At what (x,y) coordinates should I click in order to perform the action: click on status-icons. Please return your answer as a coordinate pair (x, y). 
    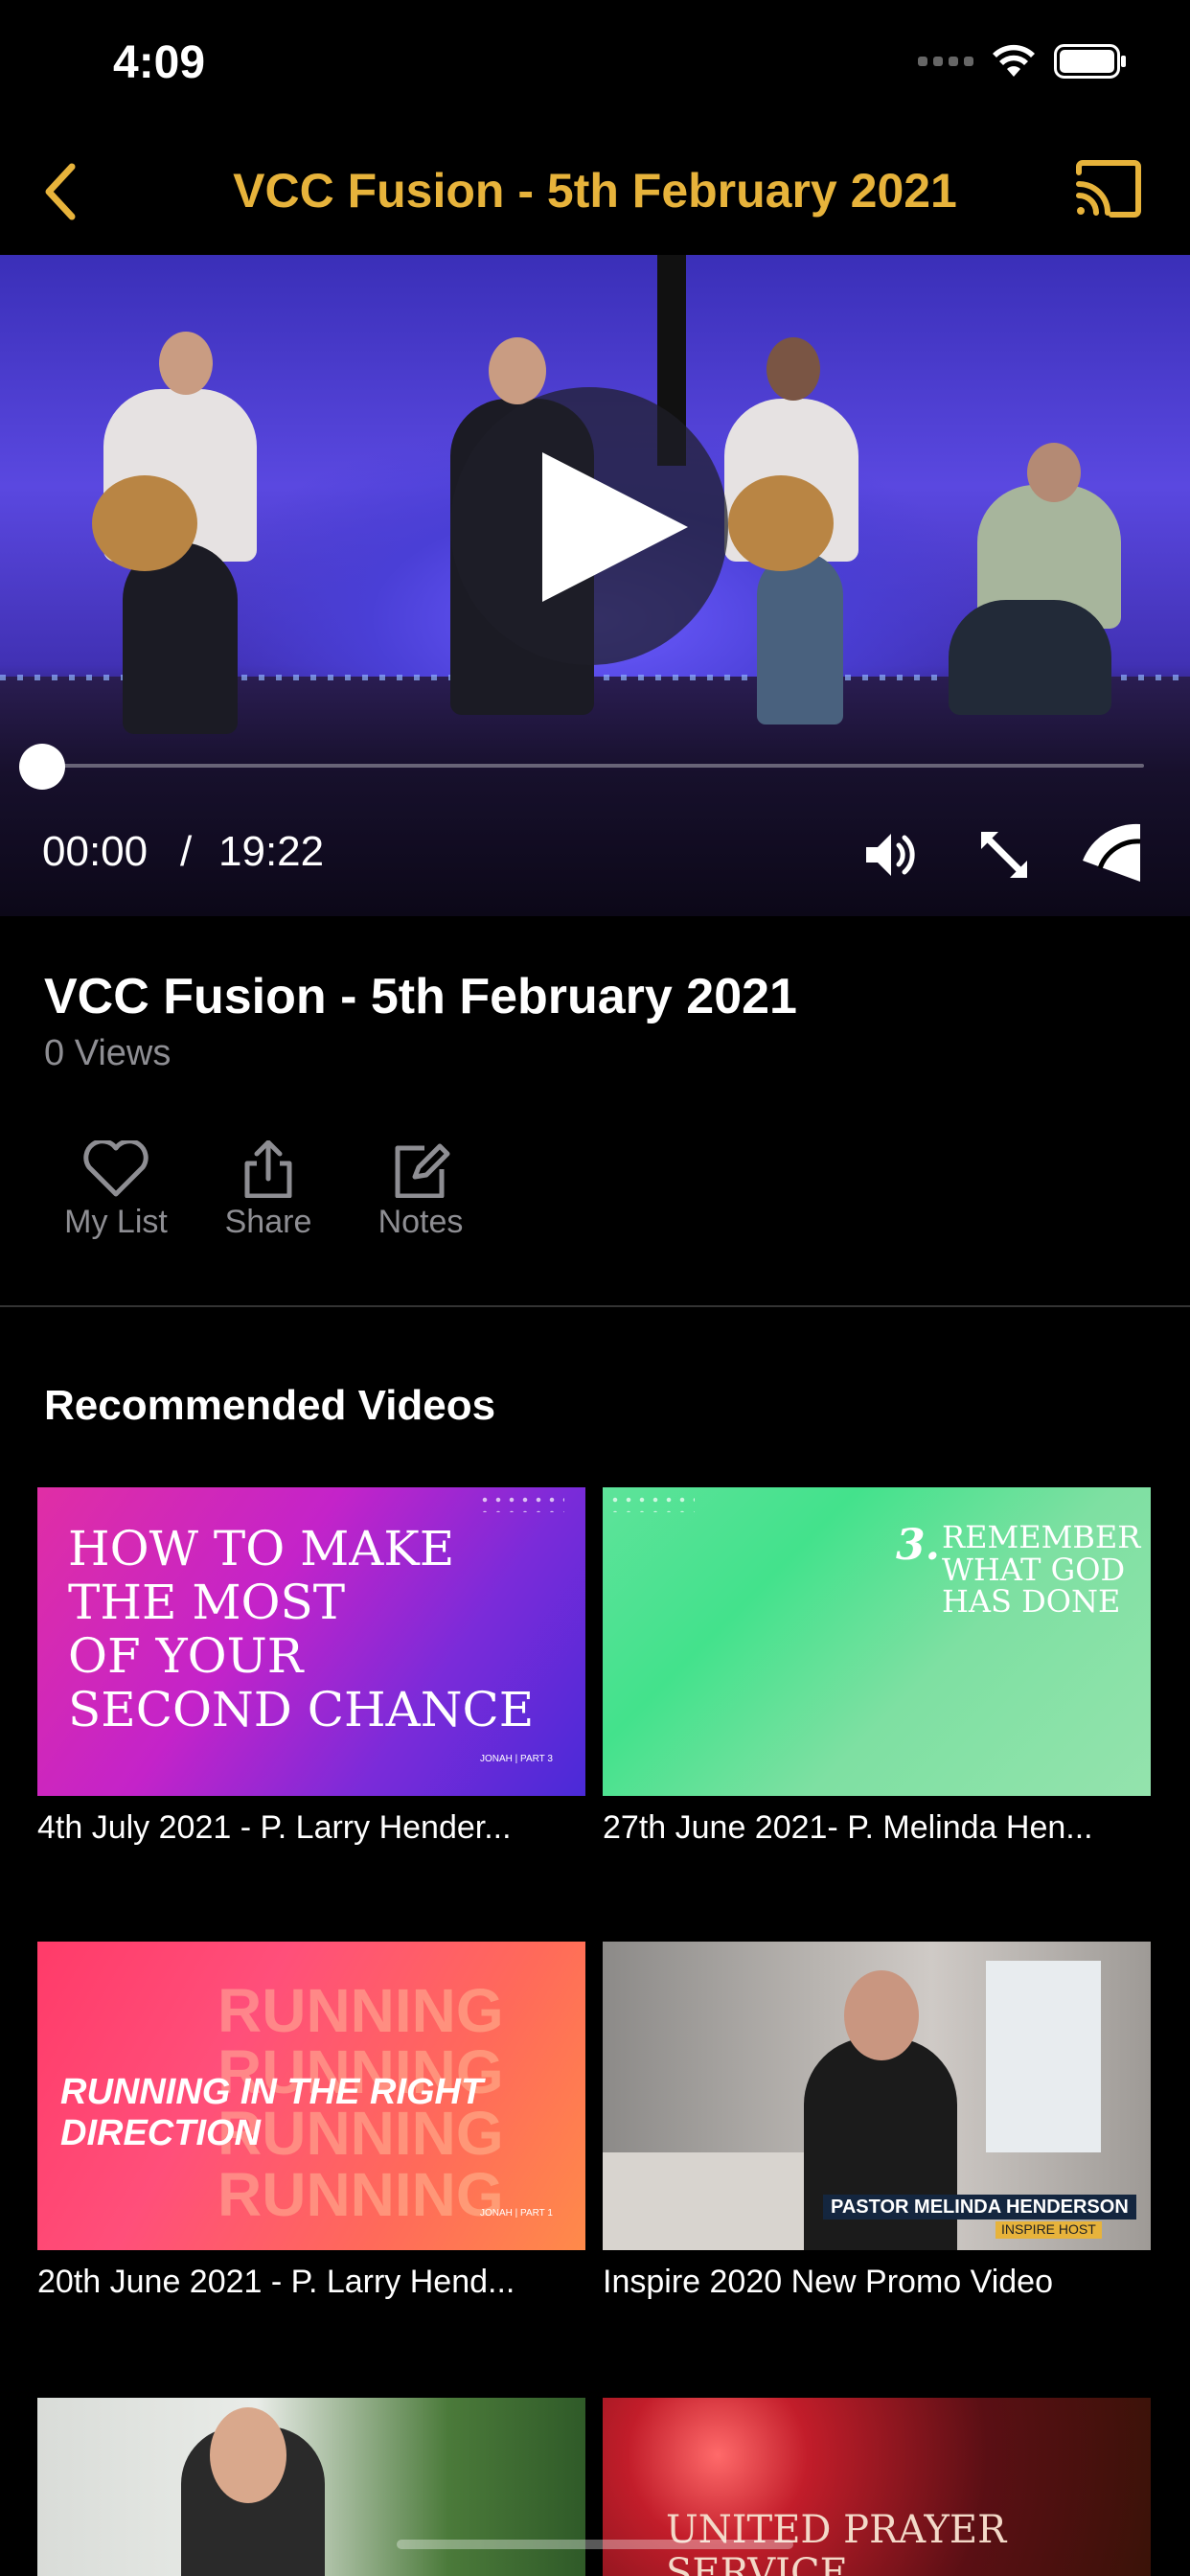
    Looking at the image, I should click on (1022, 62).